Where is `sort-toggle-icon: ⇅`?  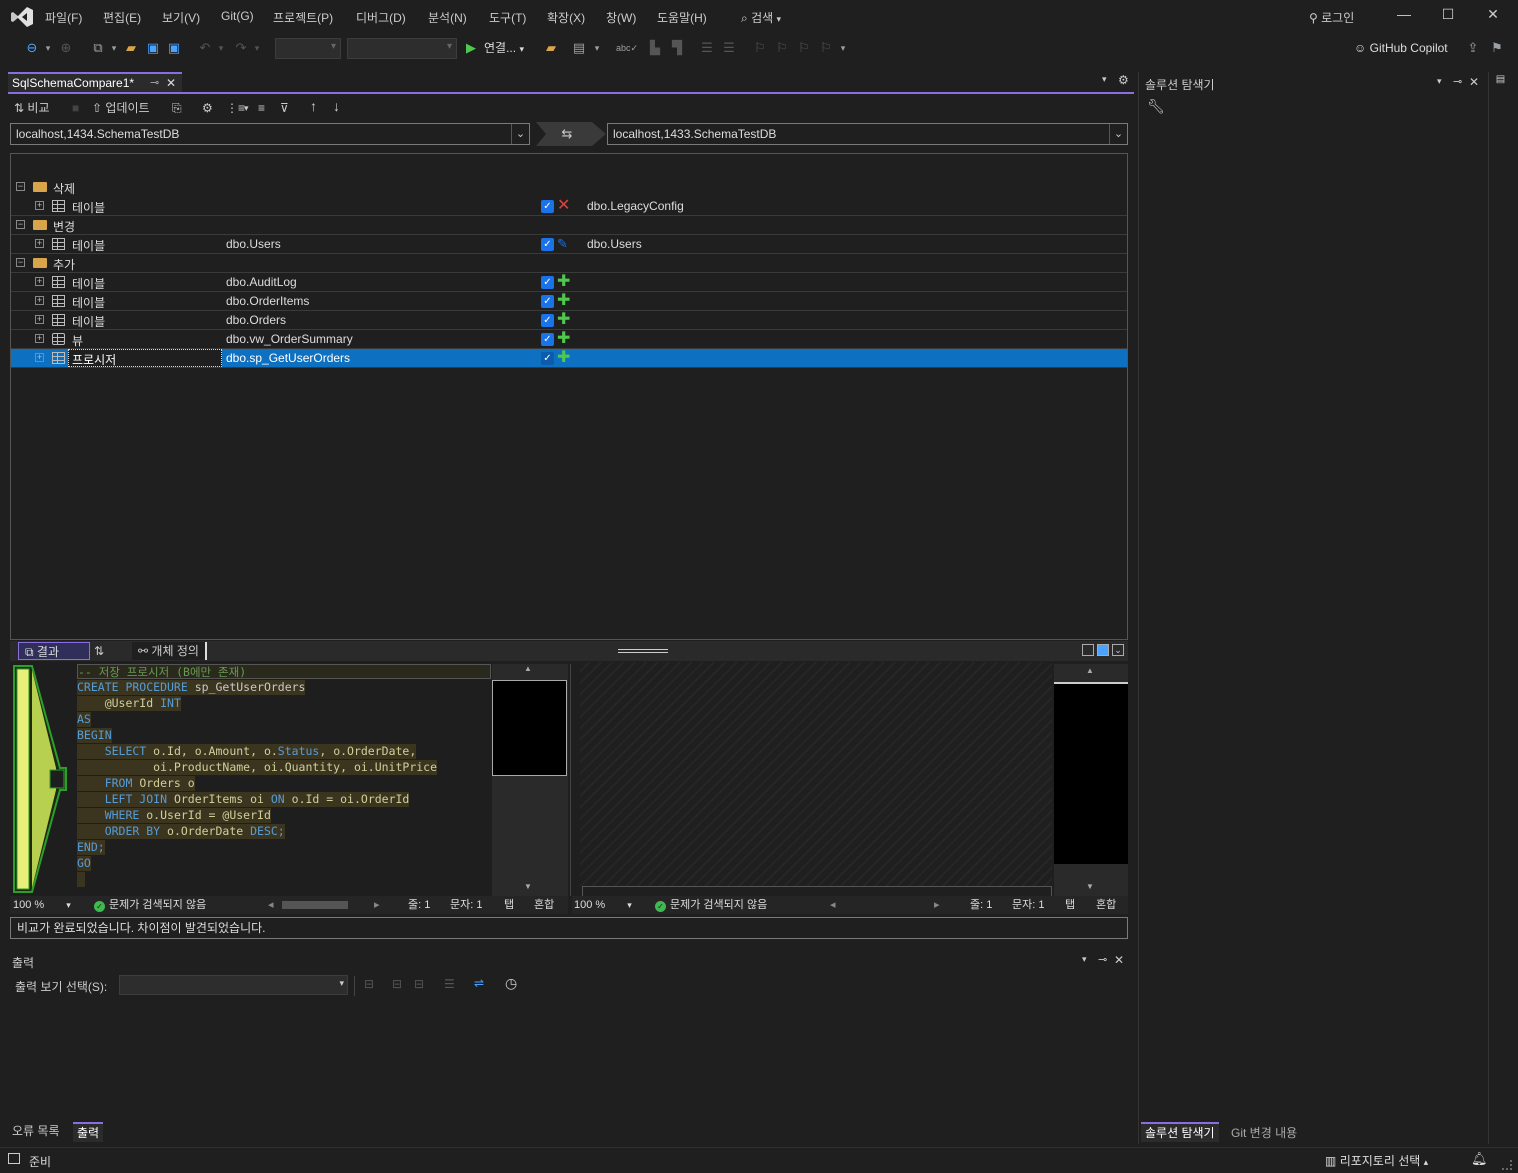 sort-toggle-icon: ⇅ is located at coordinates (102, 651).